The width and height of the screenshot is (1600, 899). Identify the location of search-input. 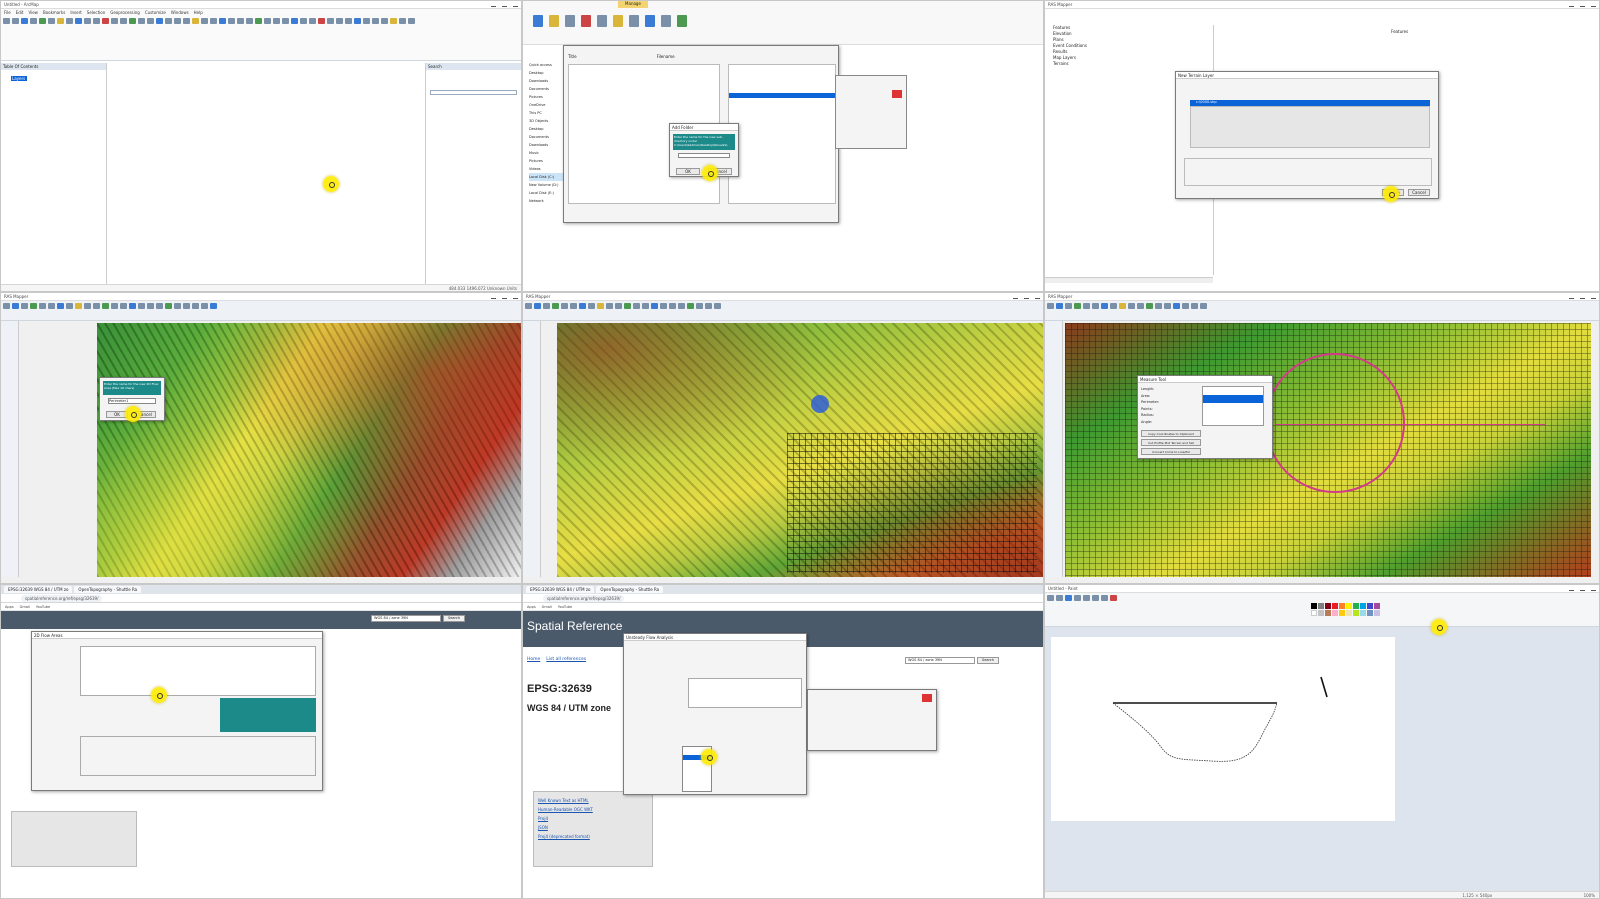
(473, 92).